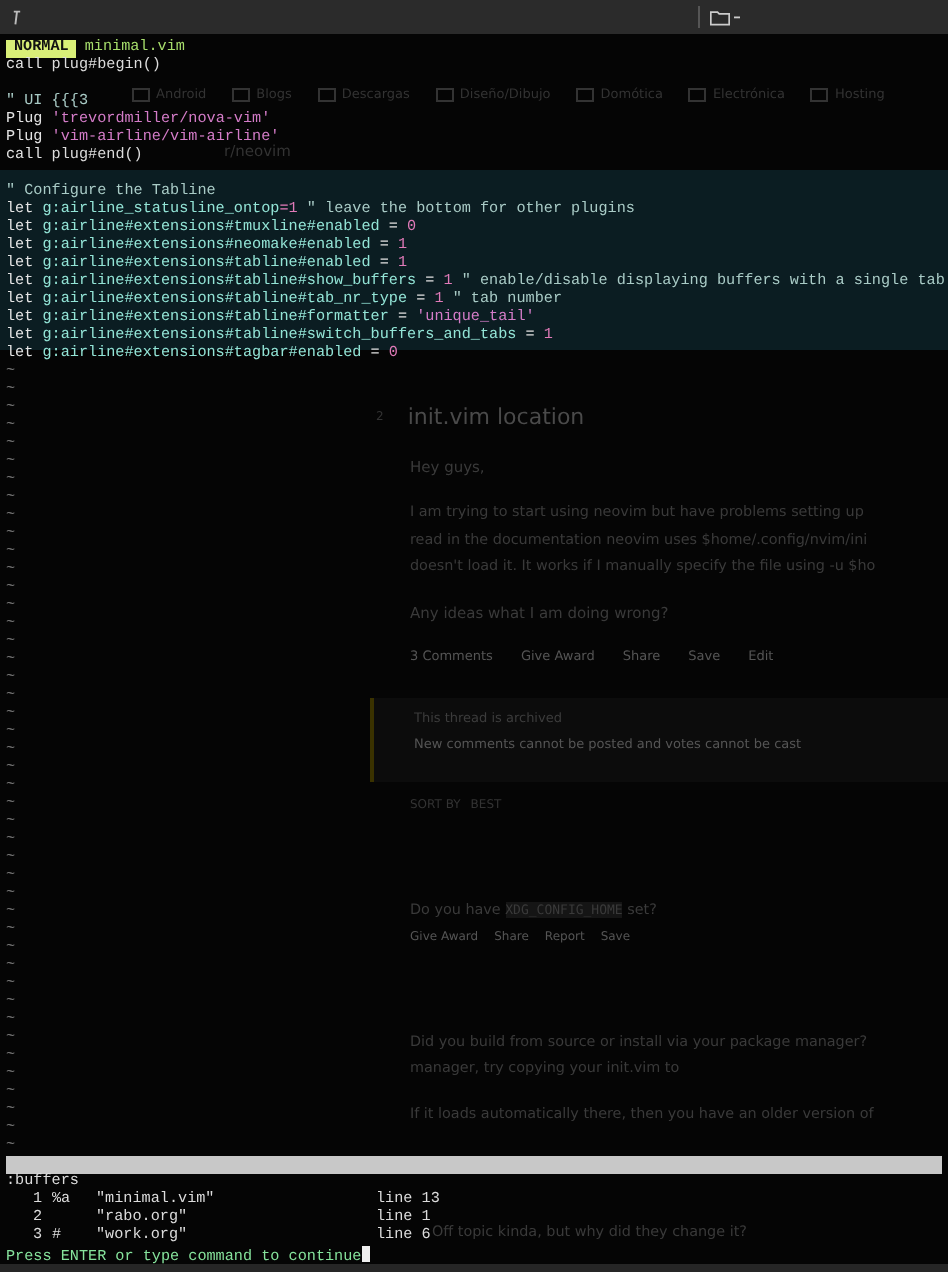  What do you see at coordinates (17, 17) in the screenshot?
I see `terminal-icon` at bounding box center [17, 17].